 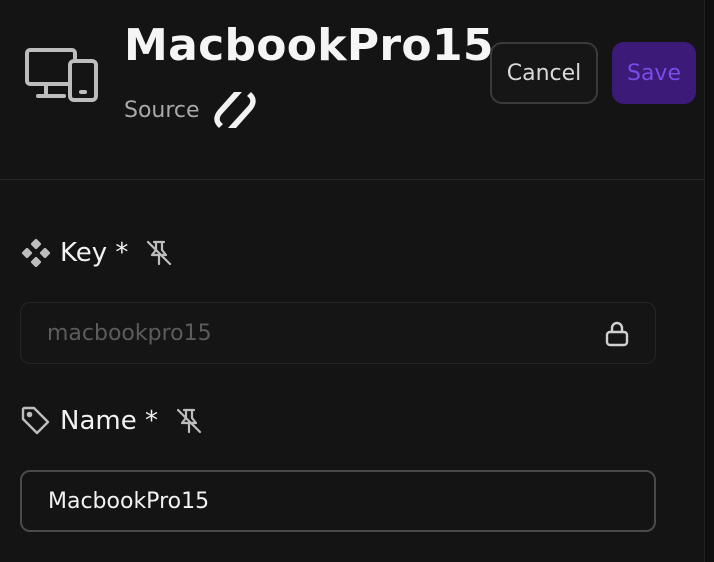 I want to click on name-field-label: Name *, so click(x=109, y=421).